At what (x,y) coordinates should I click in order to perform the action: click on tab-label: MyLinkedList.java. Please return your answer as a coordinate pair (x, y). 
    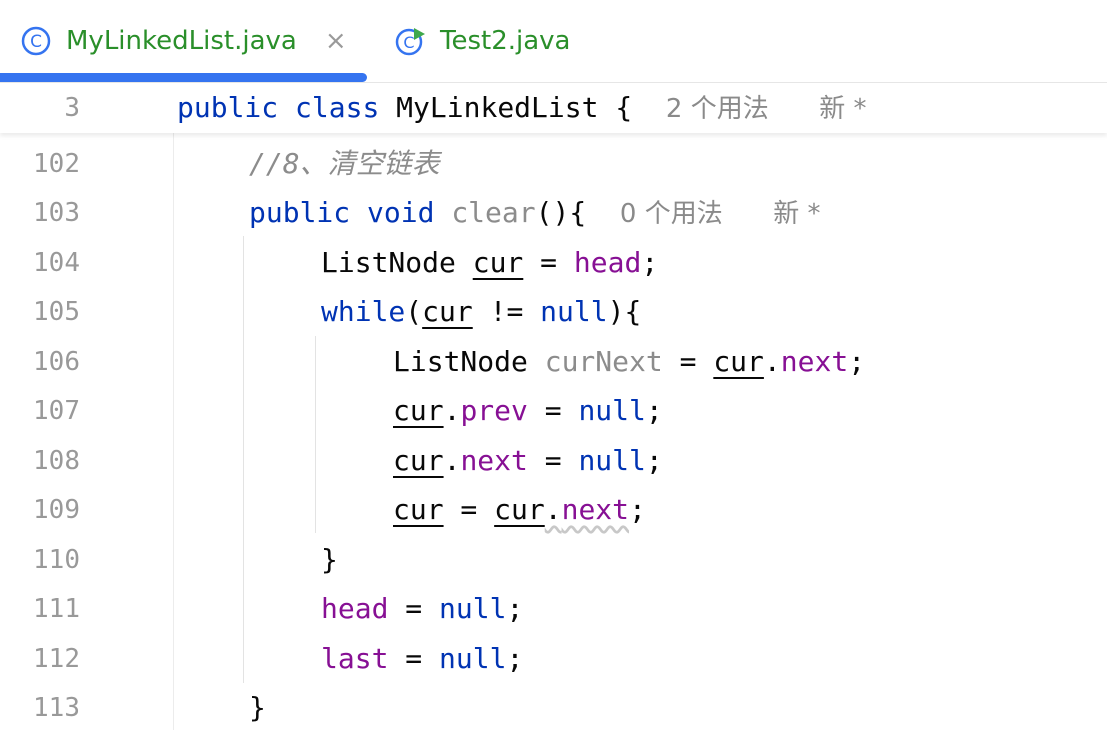
    Looking at the image, I should click on (181, 41).